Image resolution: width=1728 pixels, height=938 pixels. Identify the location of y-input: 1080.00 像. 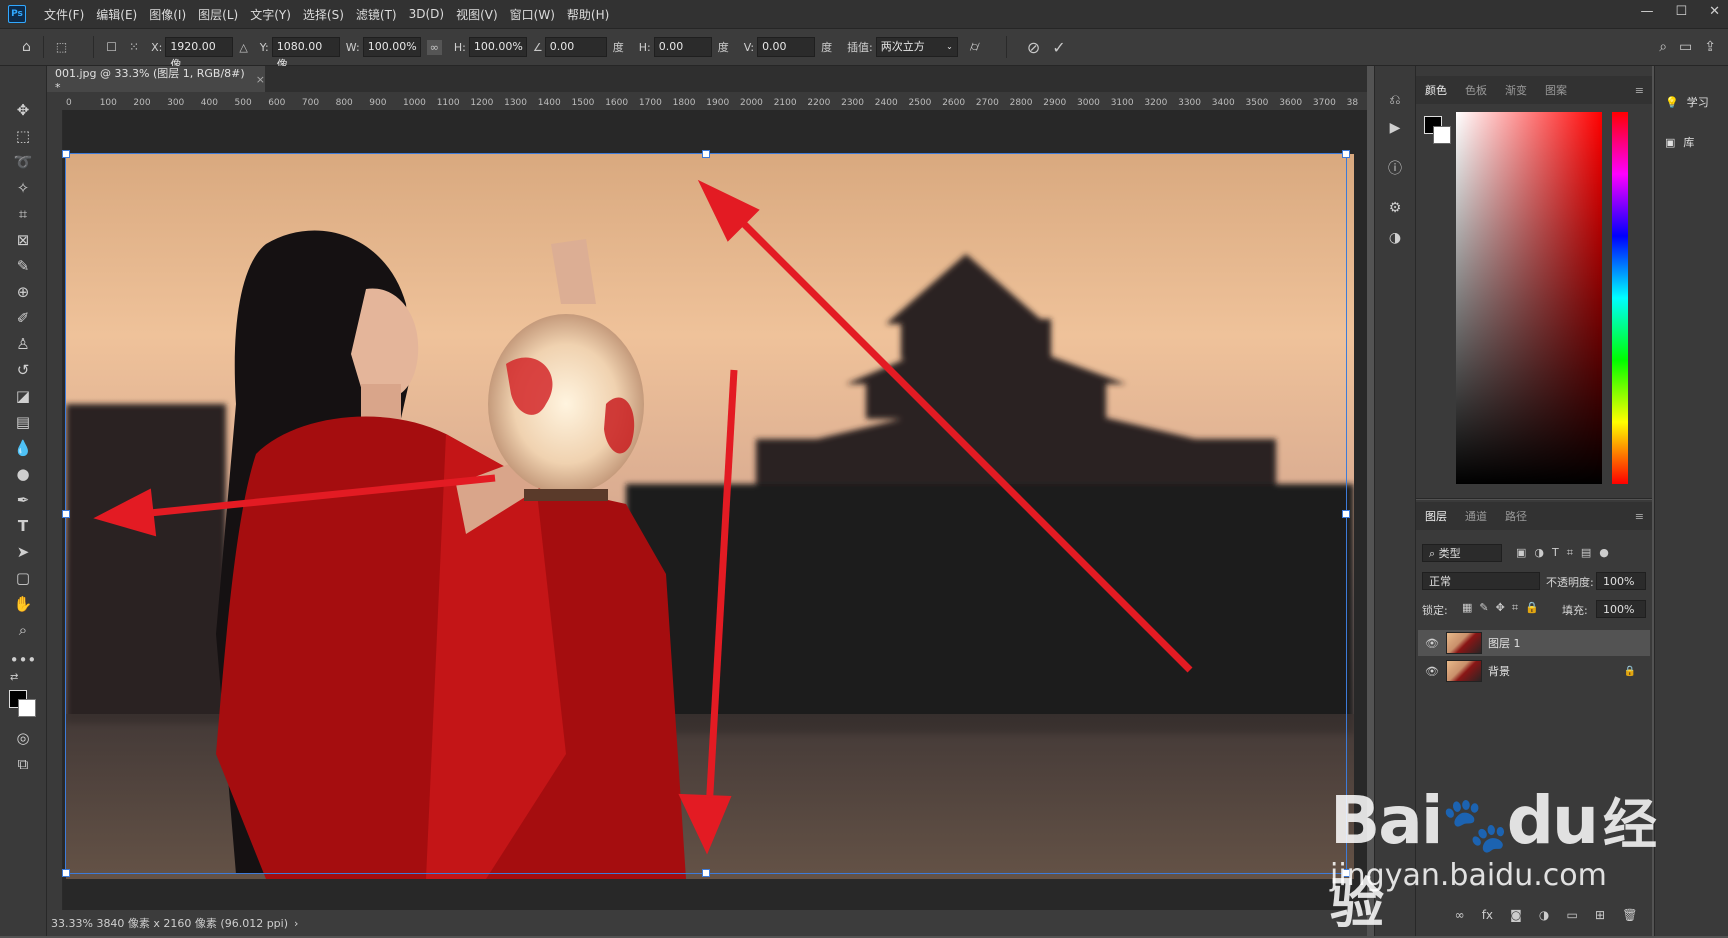
(305, 54).